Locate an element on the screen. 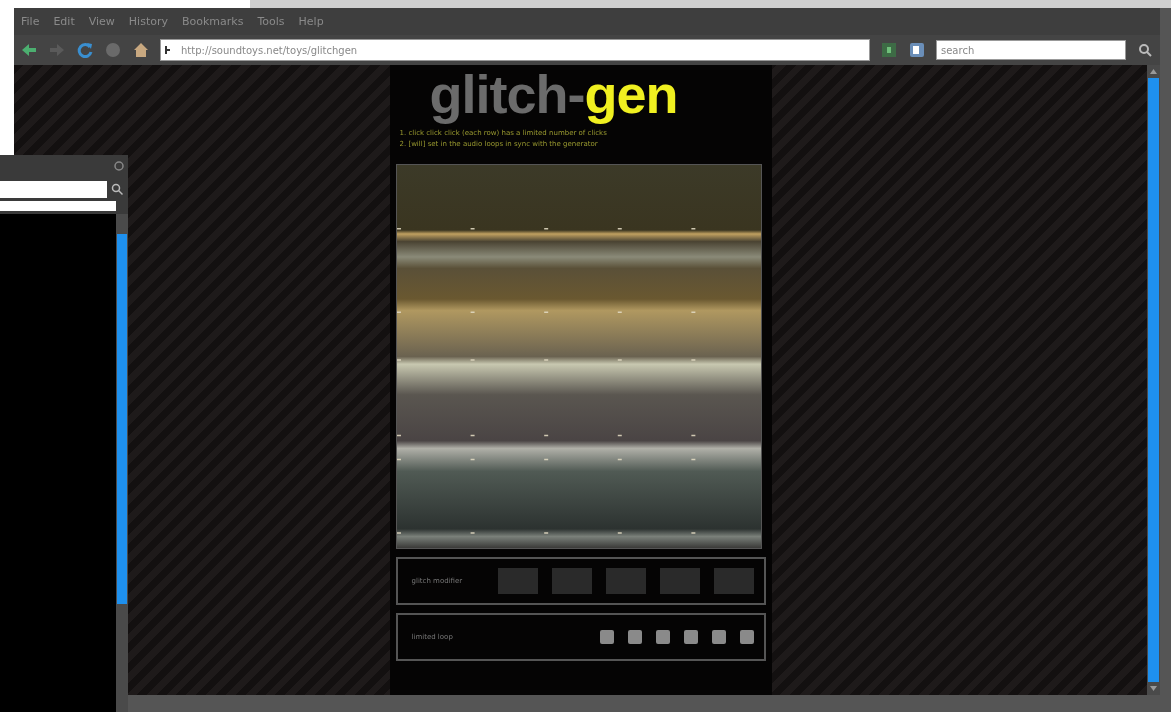 This screenshot has height=712, width=1171. go-icon is located at coordinates (889, 50).